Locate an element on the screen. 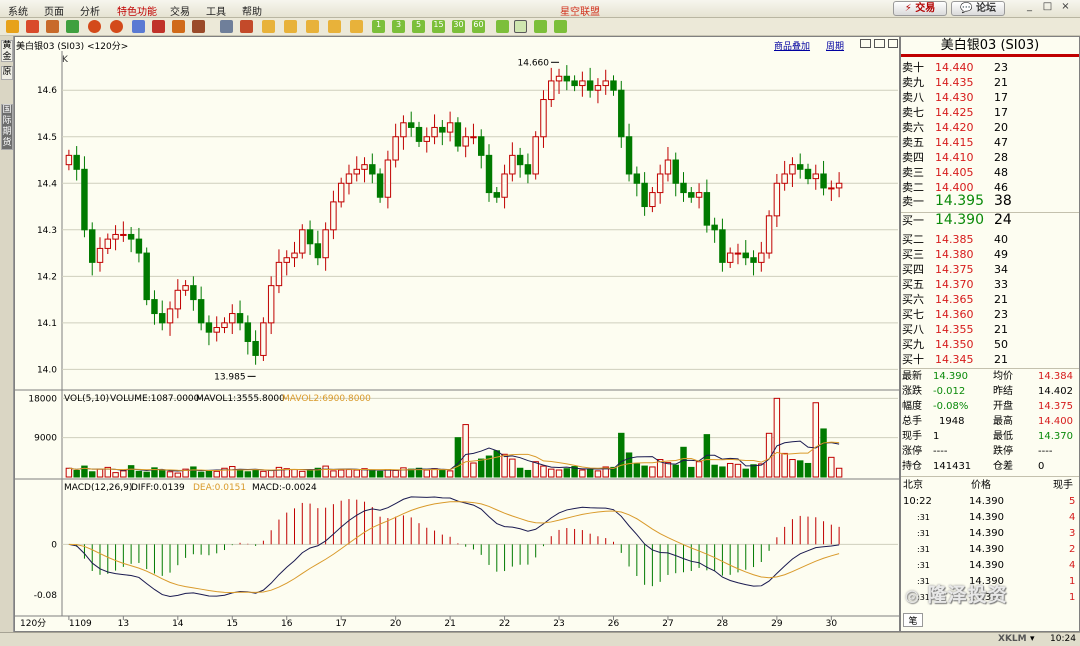 The height and width of the screenshot is (646, 1080). bid-row: 买四 14.375 34 is located at coordinates (990, 269).